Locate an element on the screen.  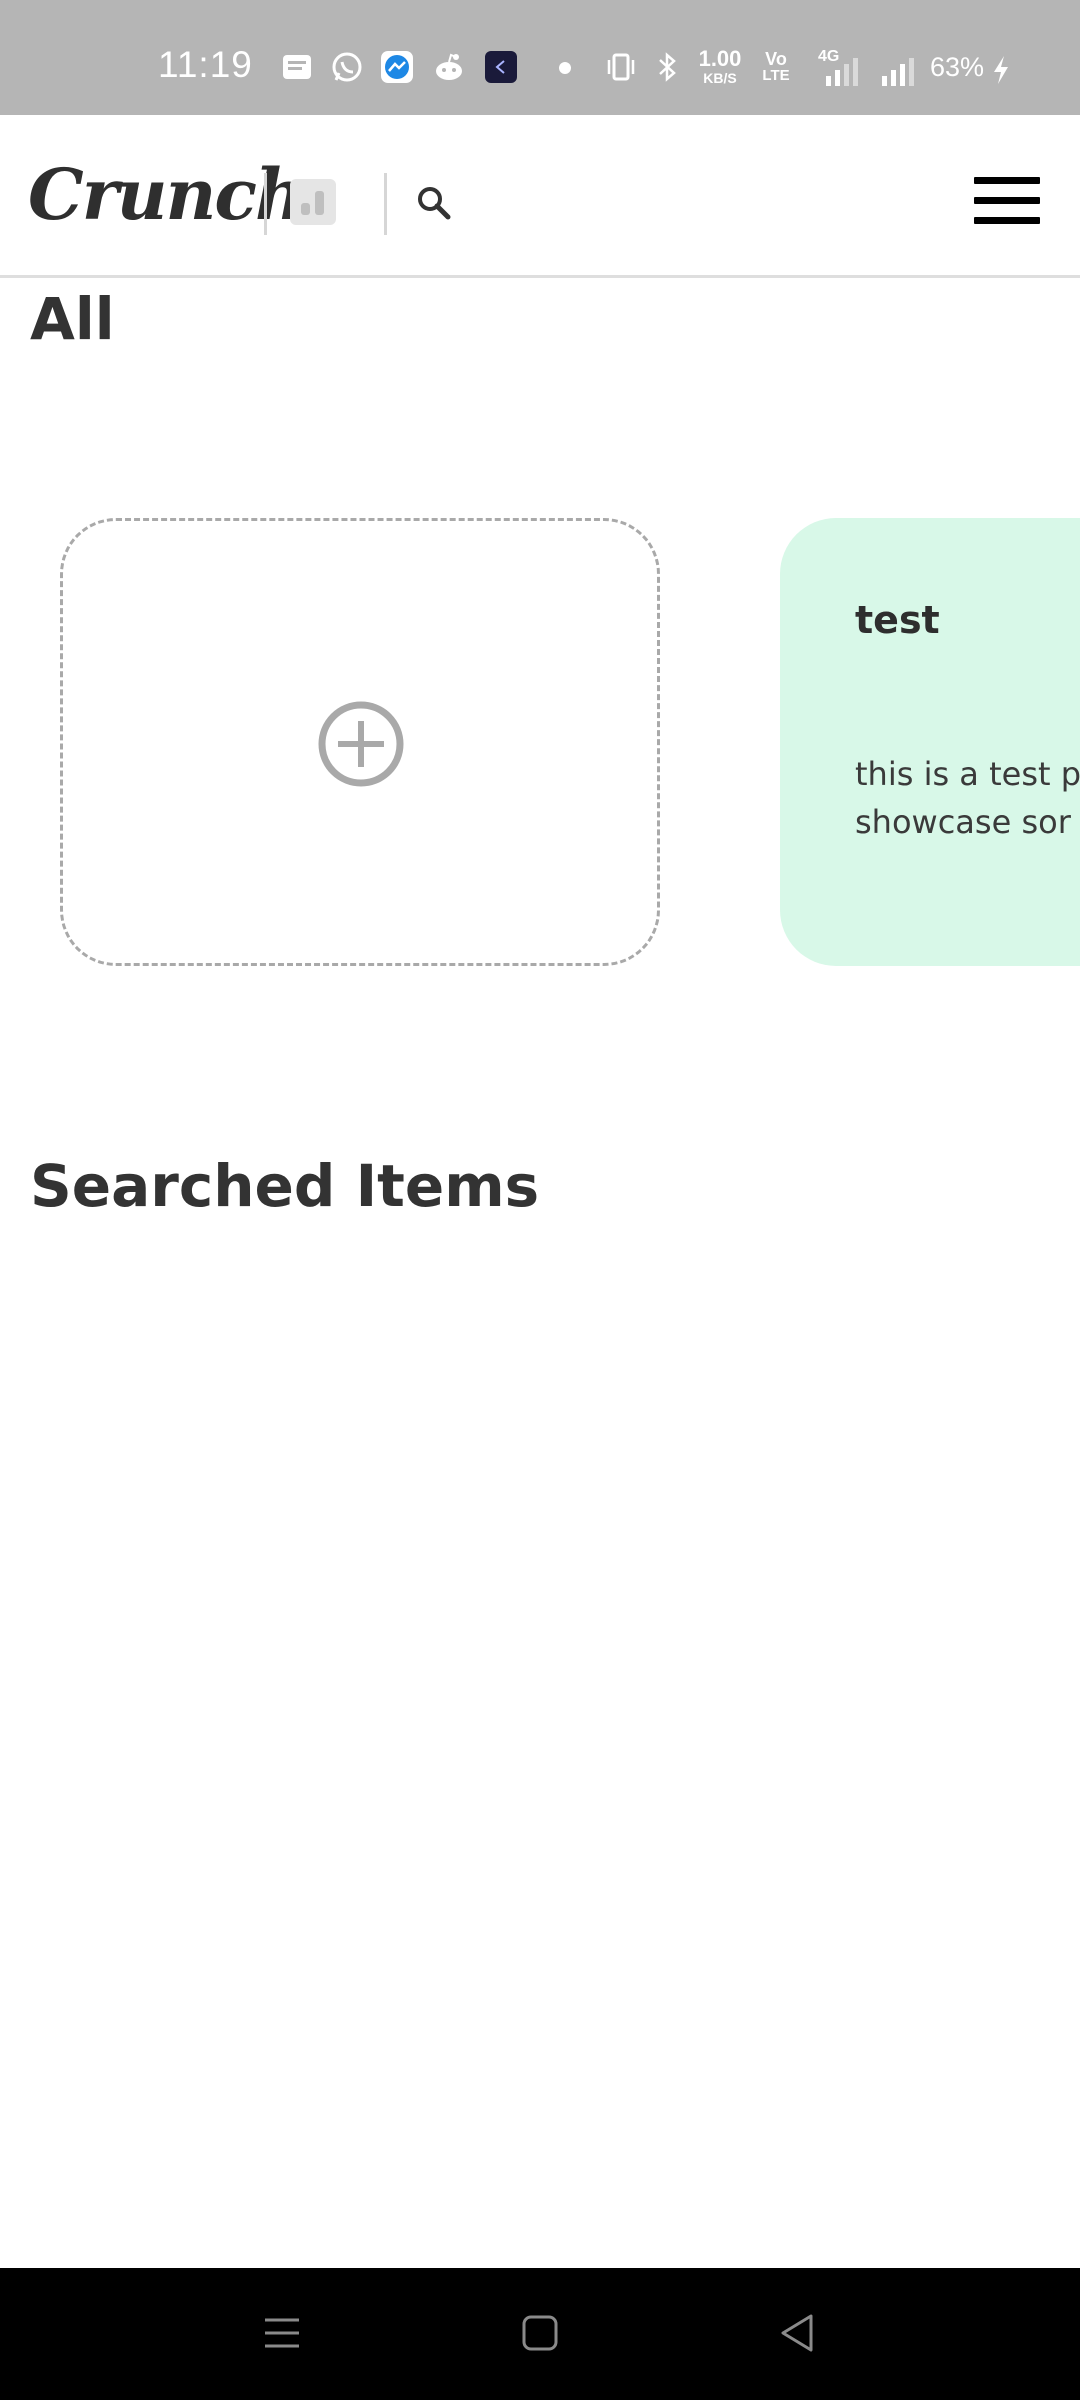
signal-4g: 4G is located at coordinates (841, 68).